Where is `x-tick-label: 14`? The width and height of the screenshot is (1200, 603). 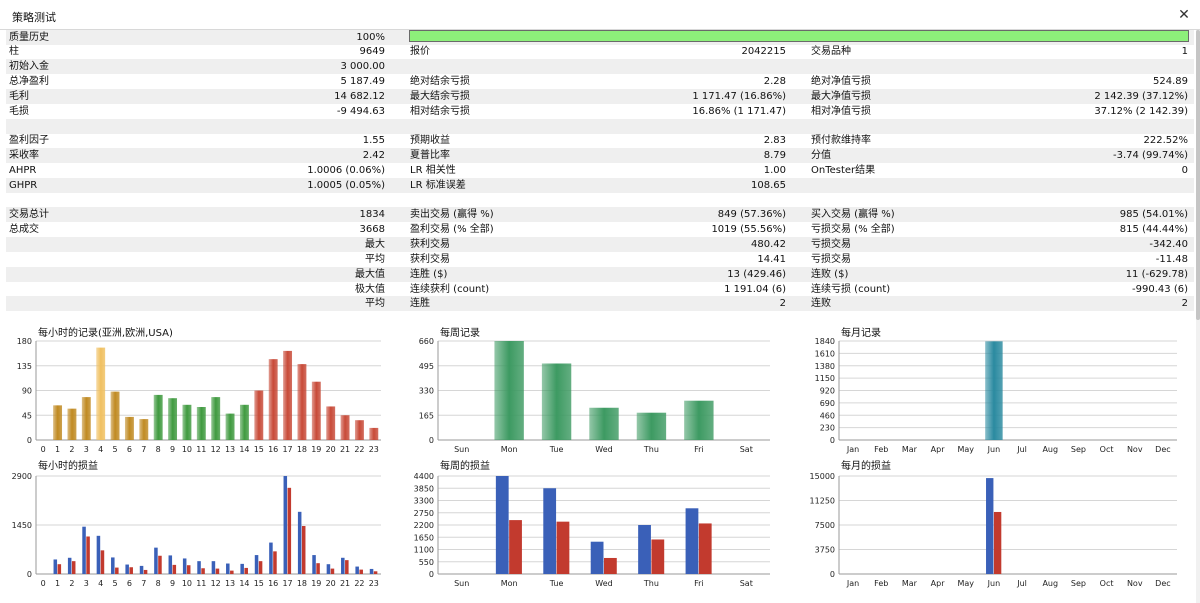 x-tick-label: 14 is located at coordinates (244, 449).